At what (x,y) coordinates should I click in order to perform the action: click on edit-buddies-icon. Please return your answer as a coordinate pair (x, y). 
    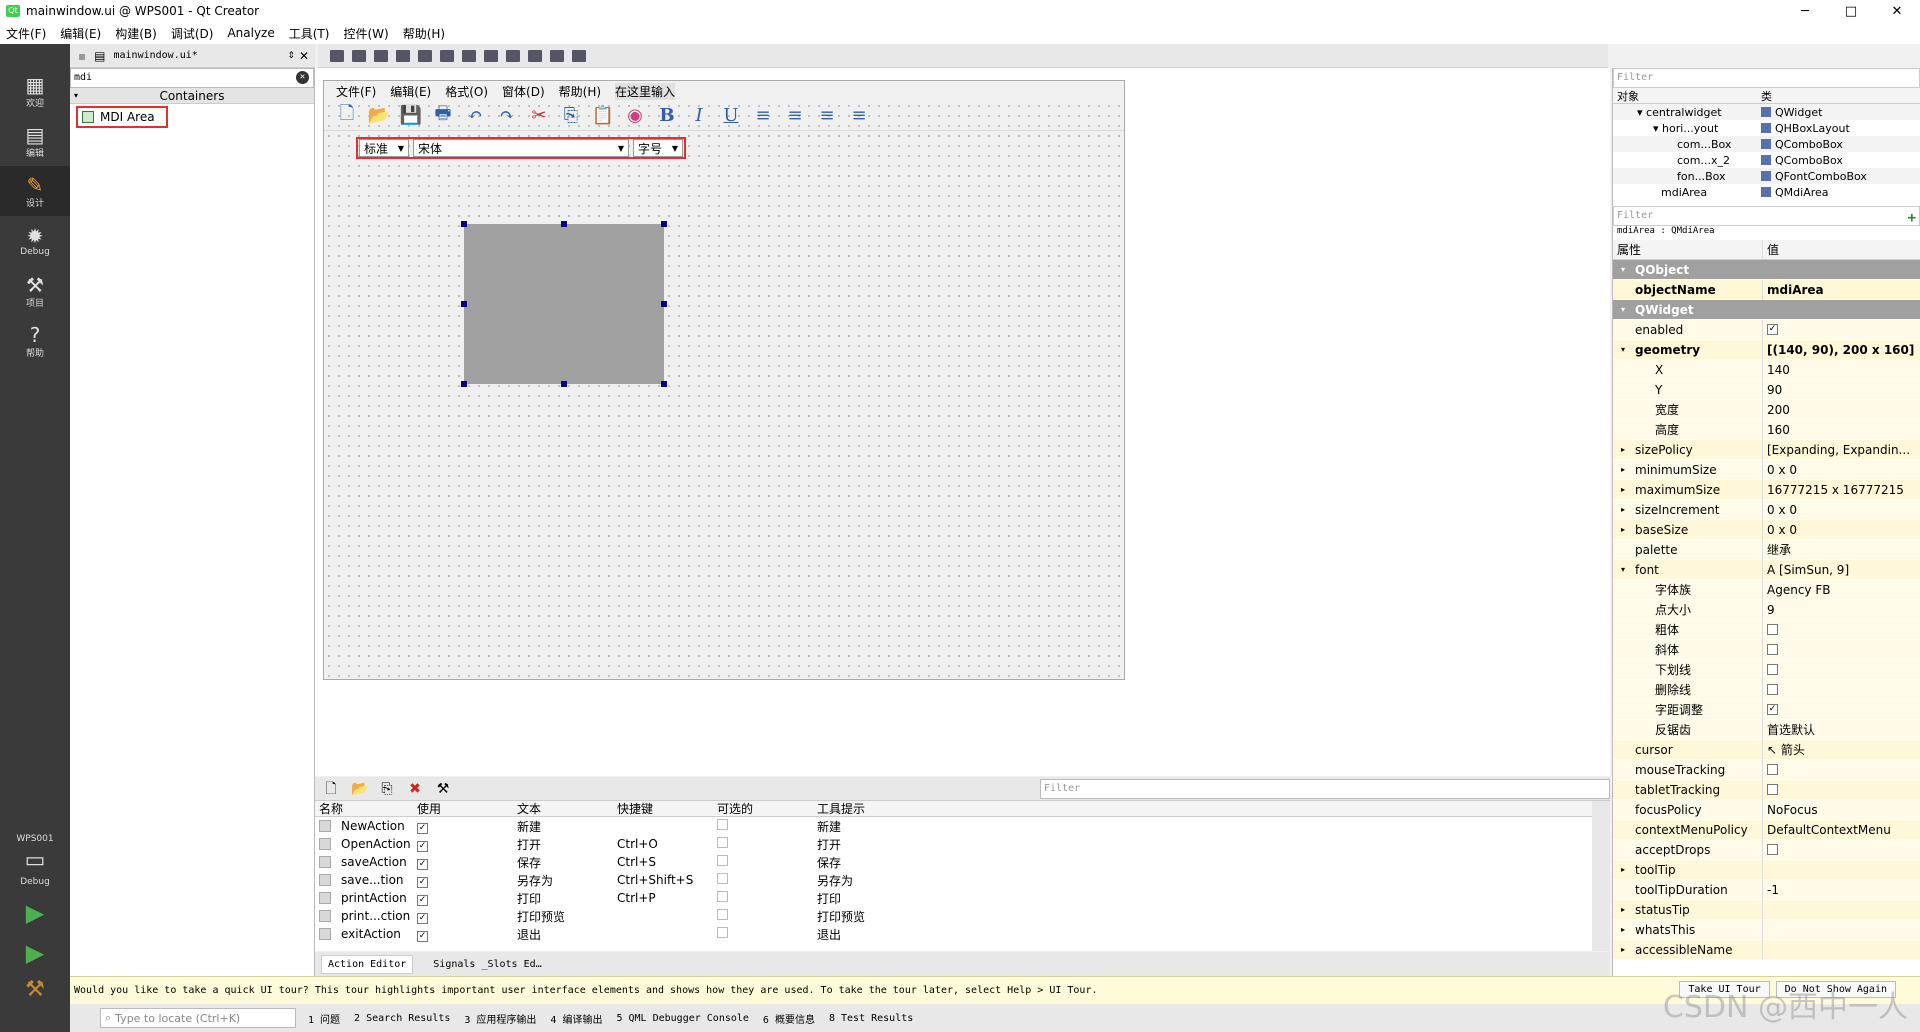
    Looking at the image, I should click on (381, 55).